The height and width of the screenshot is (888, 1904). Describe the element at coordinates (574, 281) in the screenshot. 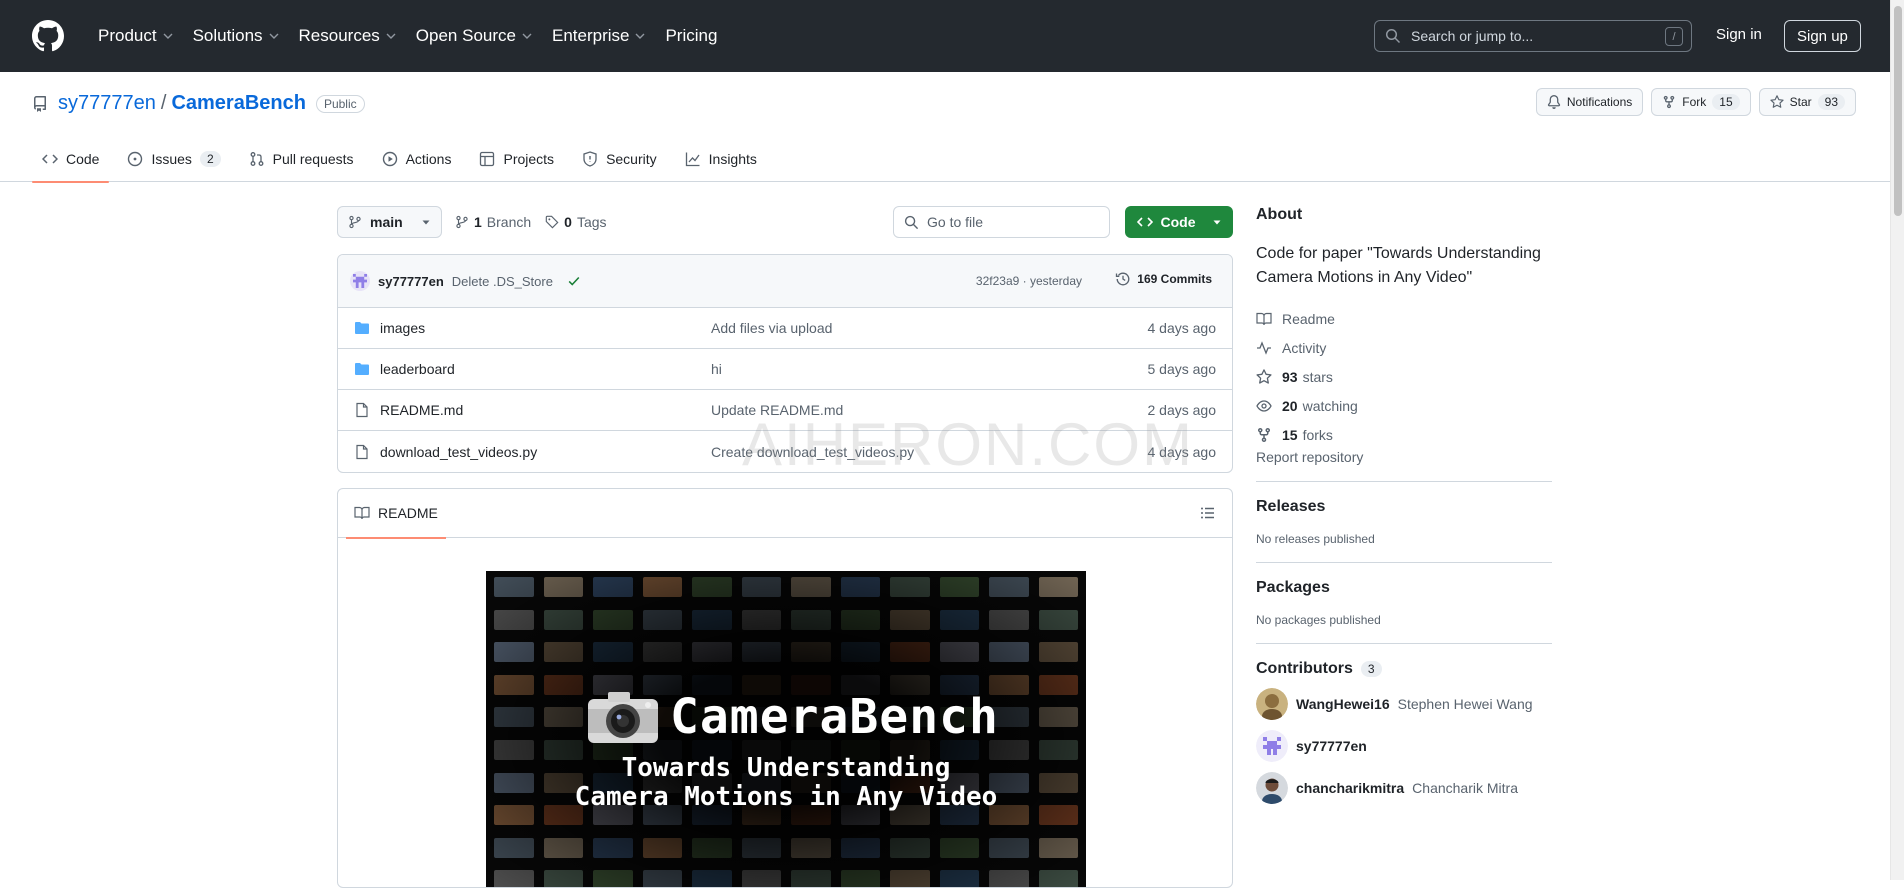

I see `check-icon` at that location.